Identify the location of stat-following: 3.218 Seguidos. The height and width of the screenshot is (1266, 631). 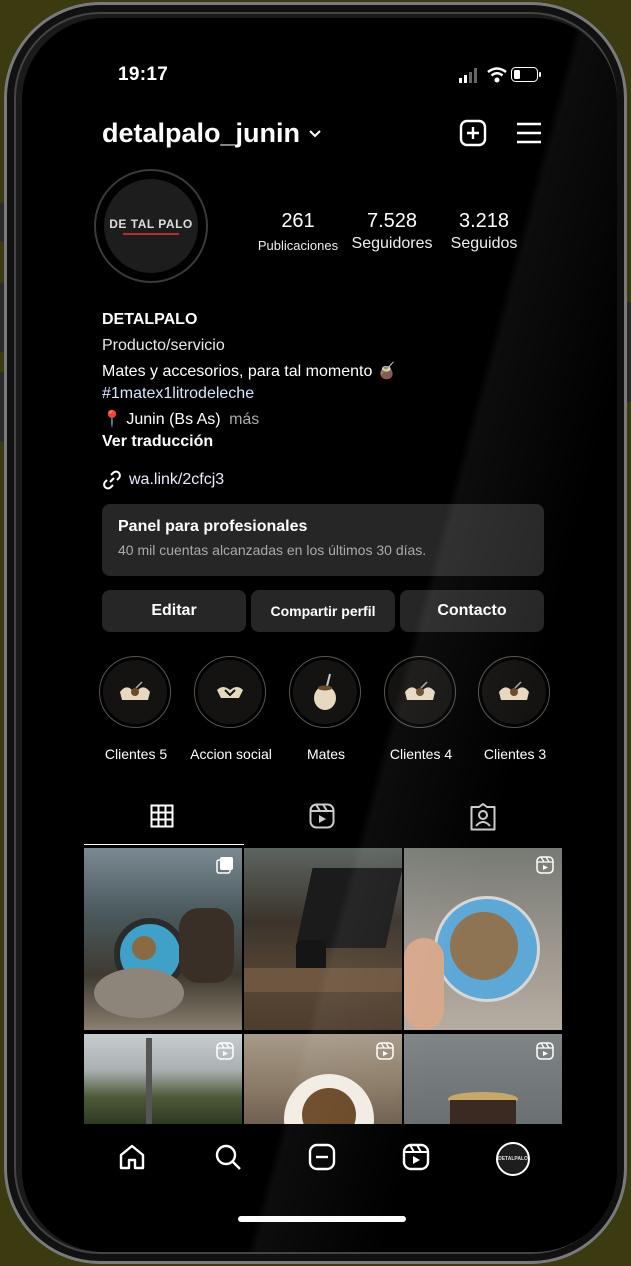
(484, 231).